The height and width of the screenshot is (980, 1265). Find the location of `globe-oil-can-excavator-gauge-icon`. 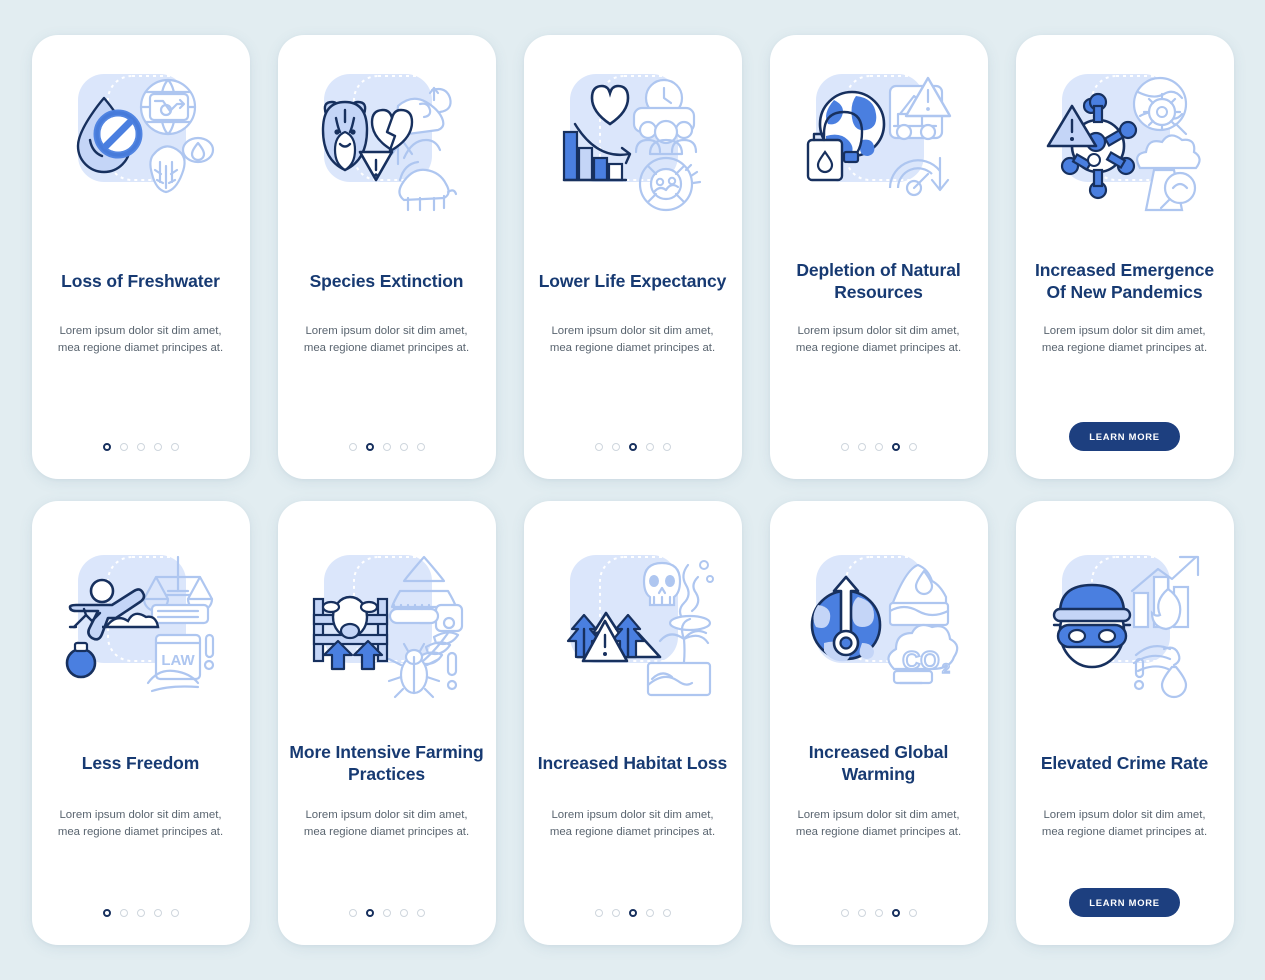

globe-oil-can-excavator-gauge-icon is located at coordinates (879, 141).